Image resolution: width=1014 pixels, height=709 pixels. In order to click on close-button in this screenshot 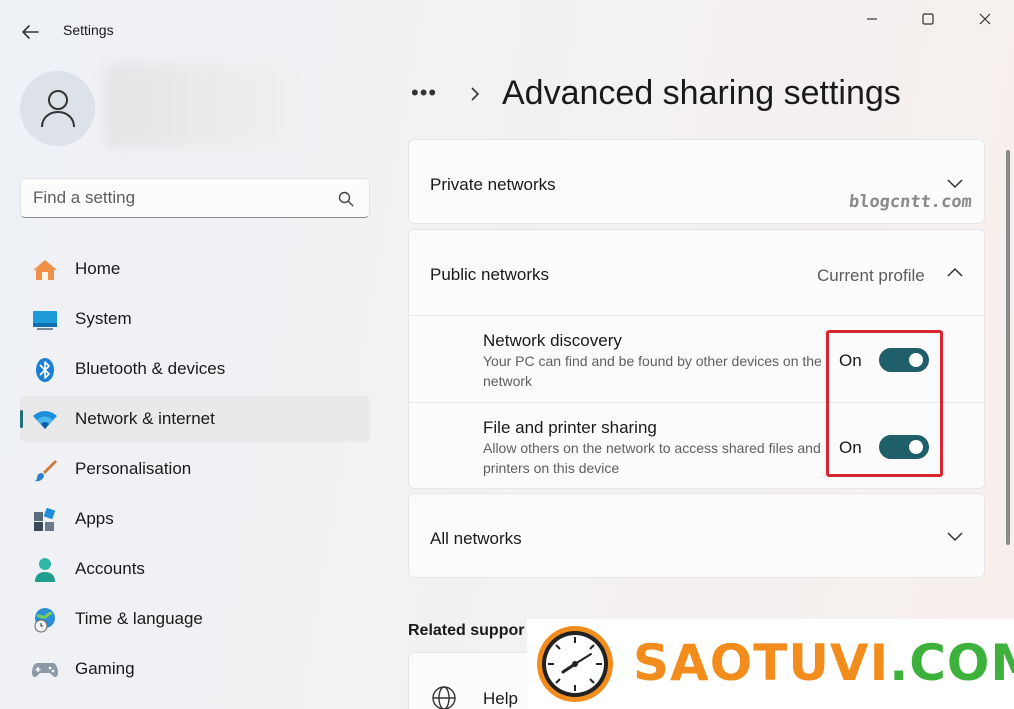, I will do `click(985, 19)`.